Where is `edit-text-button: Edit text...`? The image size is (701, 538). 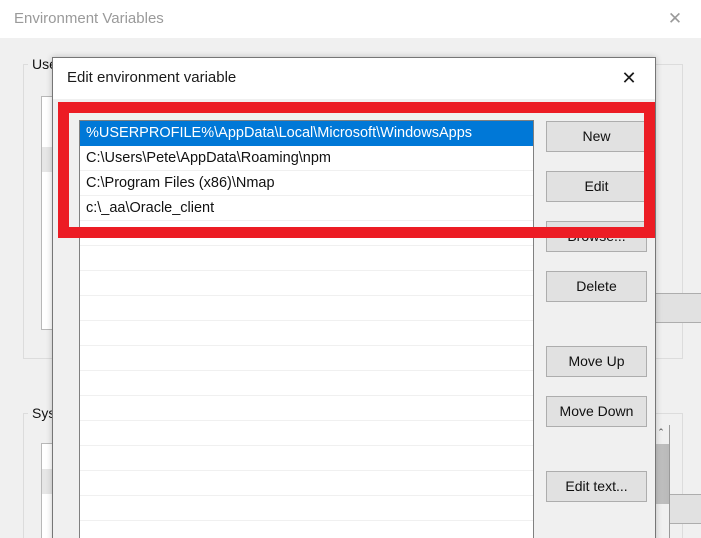
edit-text-button: Edit text... is located at coordinates (596, 486).